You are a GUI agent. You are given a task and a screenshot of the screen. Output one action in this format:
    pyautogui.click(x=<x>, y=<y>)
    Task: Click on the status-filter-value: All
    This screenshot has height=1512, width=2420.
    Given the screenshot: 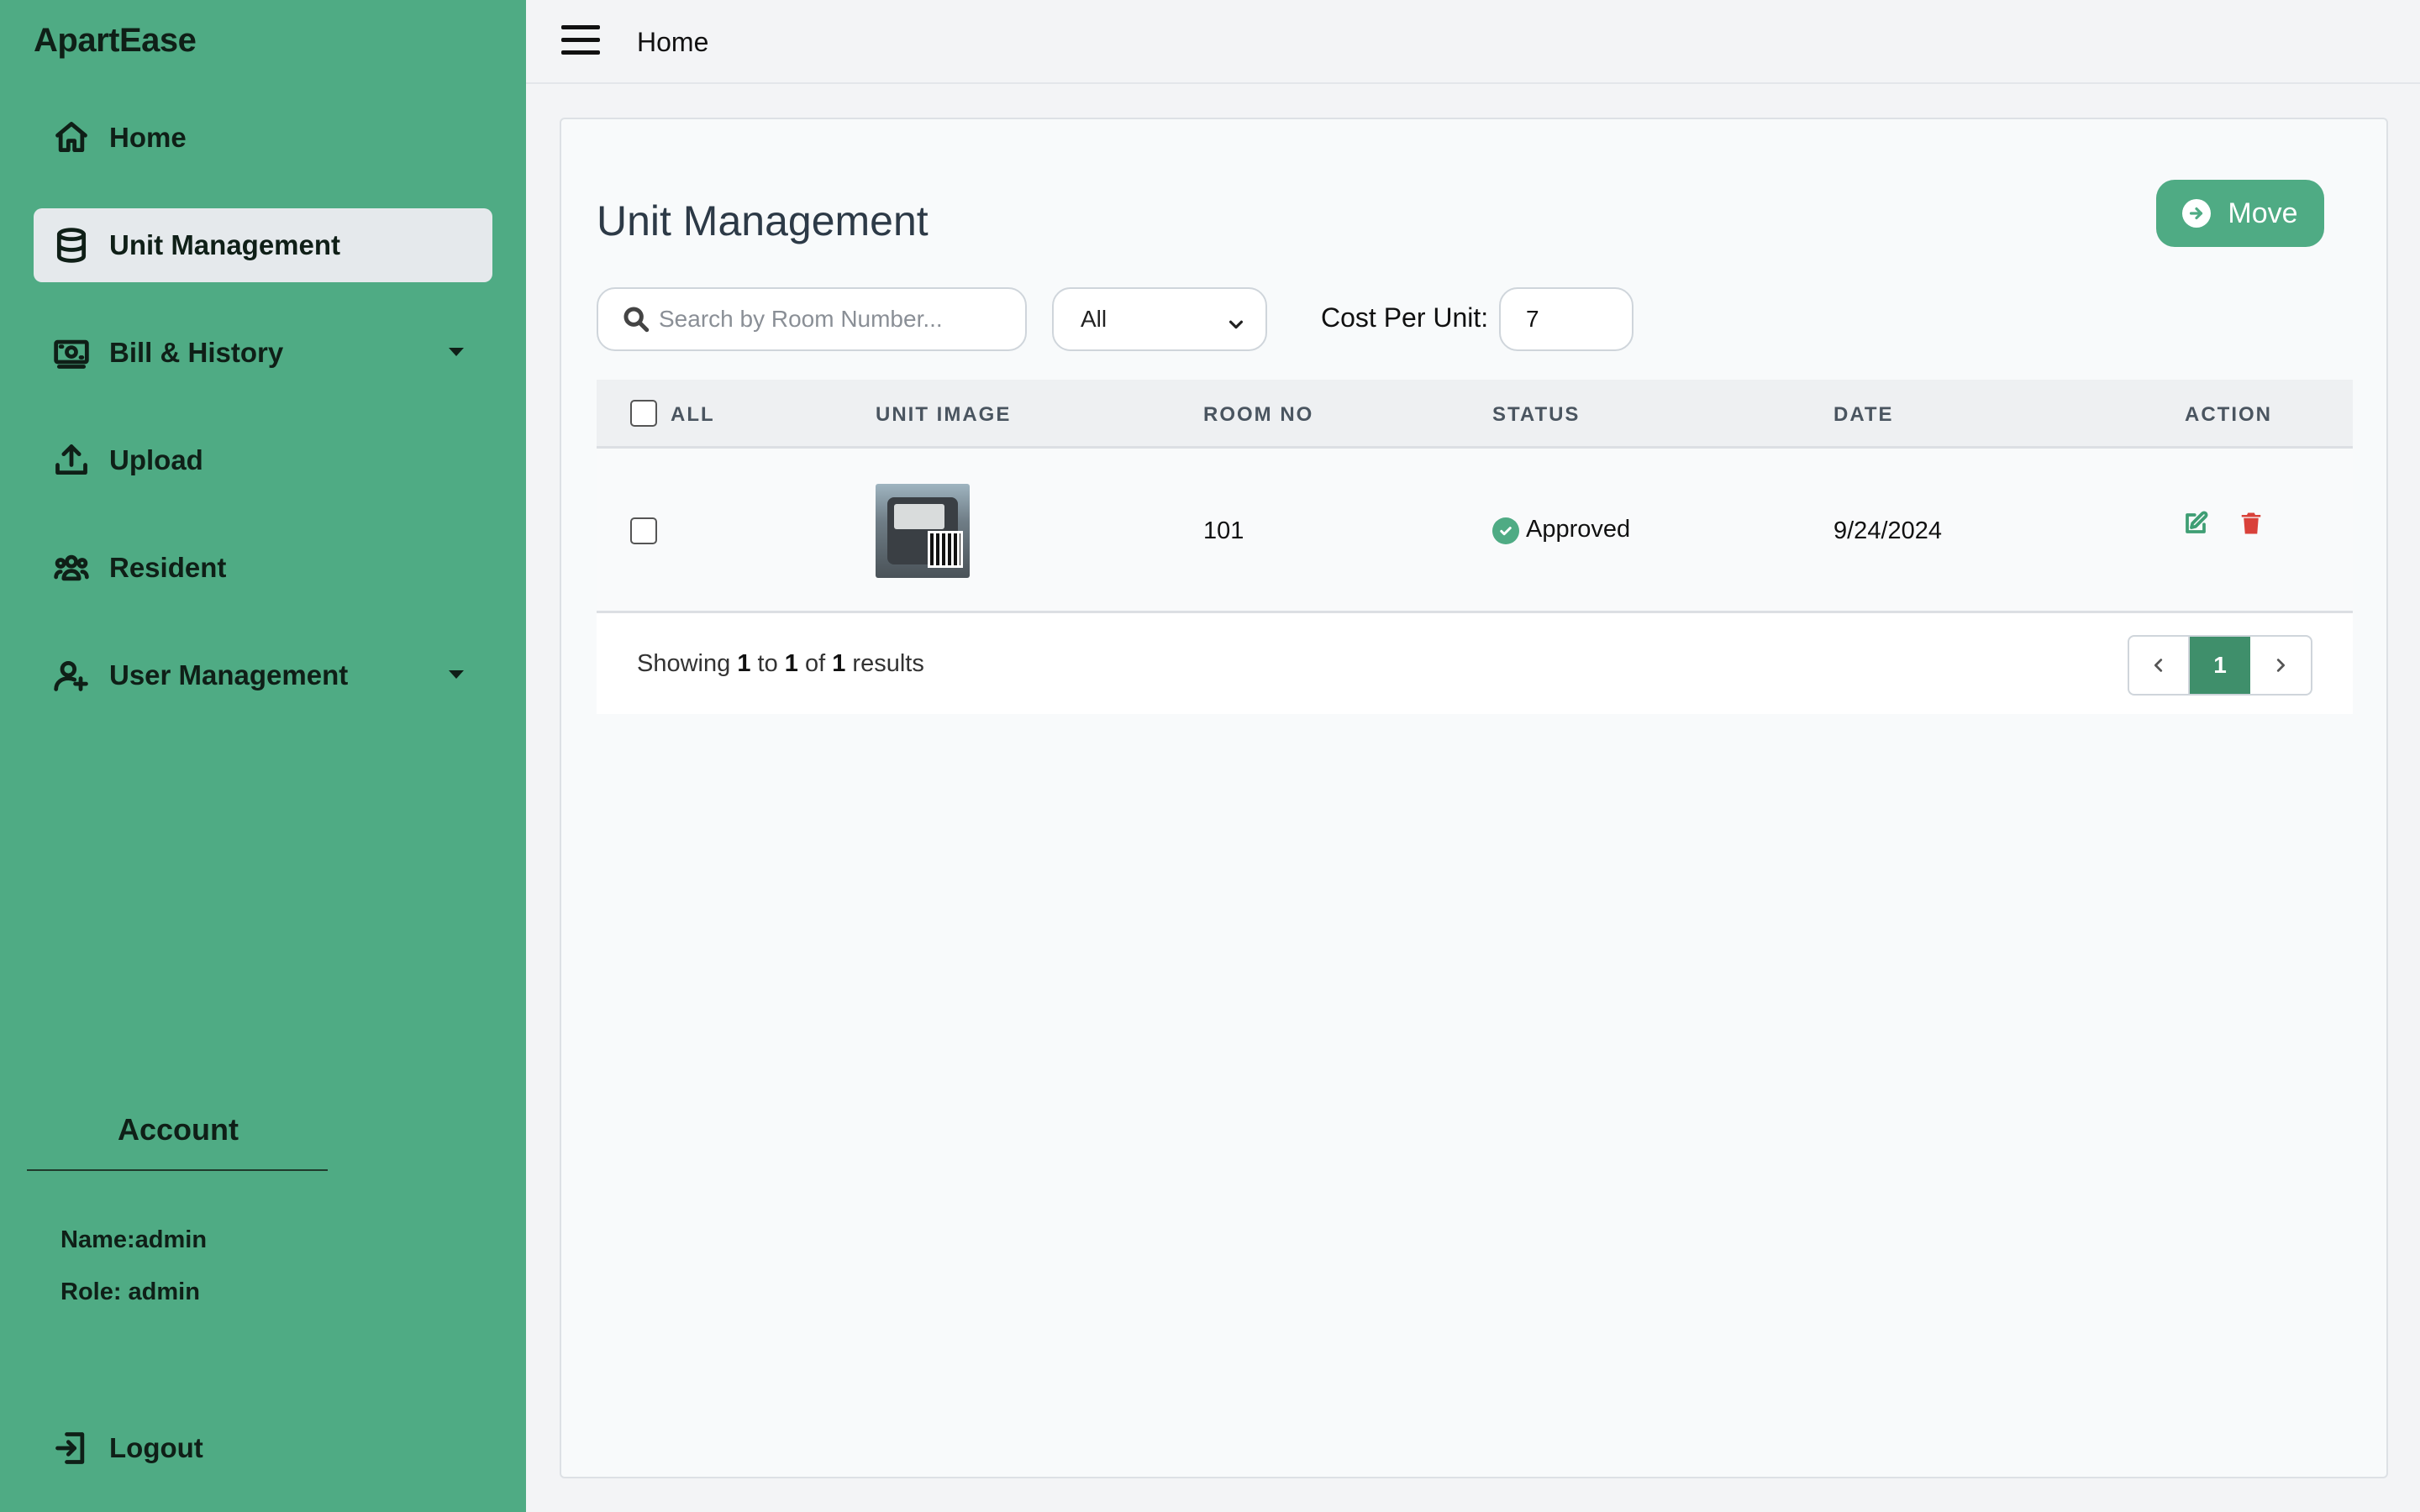 What is the action you would take?
    pyautogui.click(x=1094, y=319)
    